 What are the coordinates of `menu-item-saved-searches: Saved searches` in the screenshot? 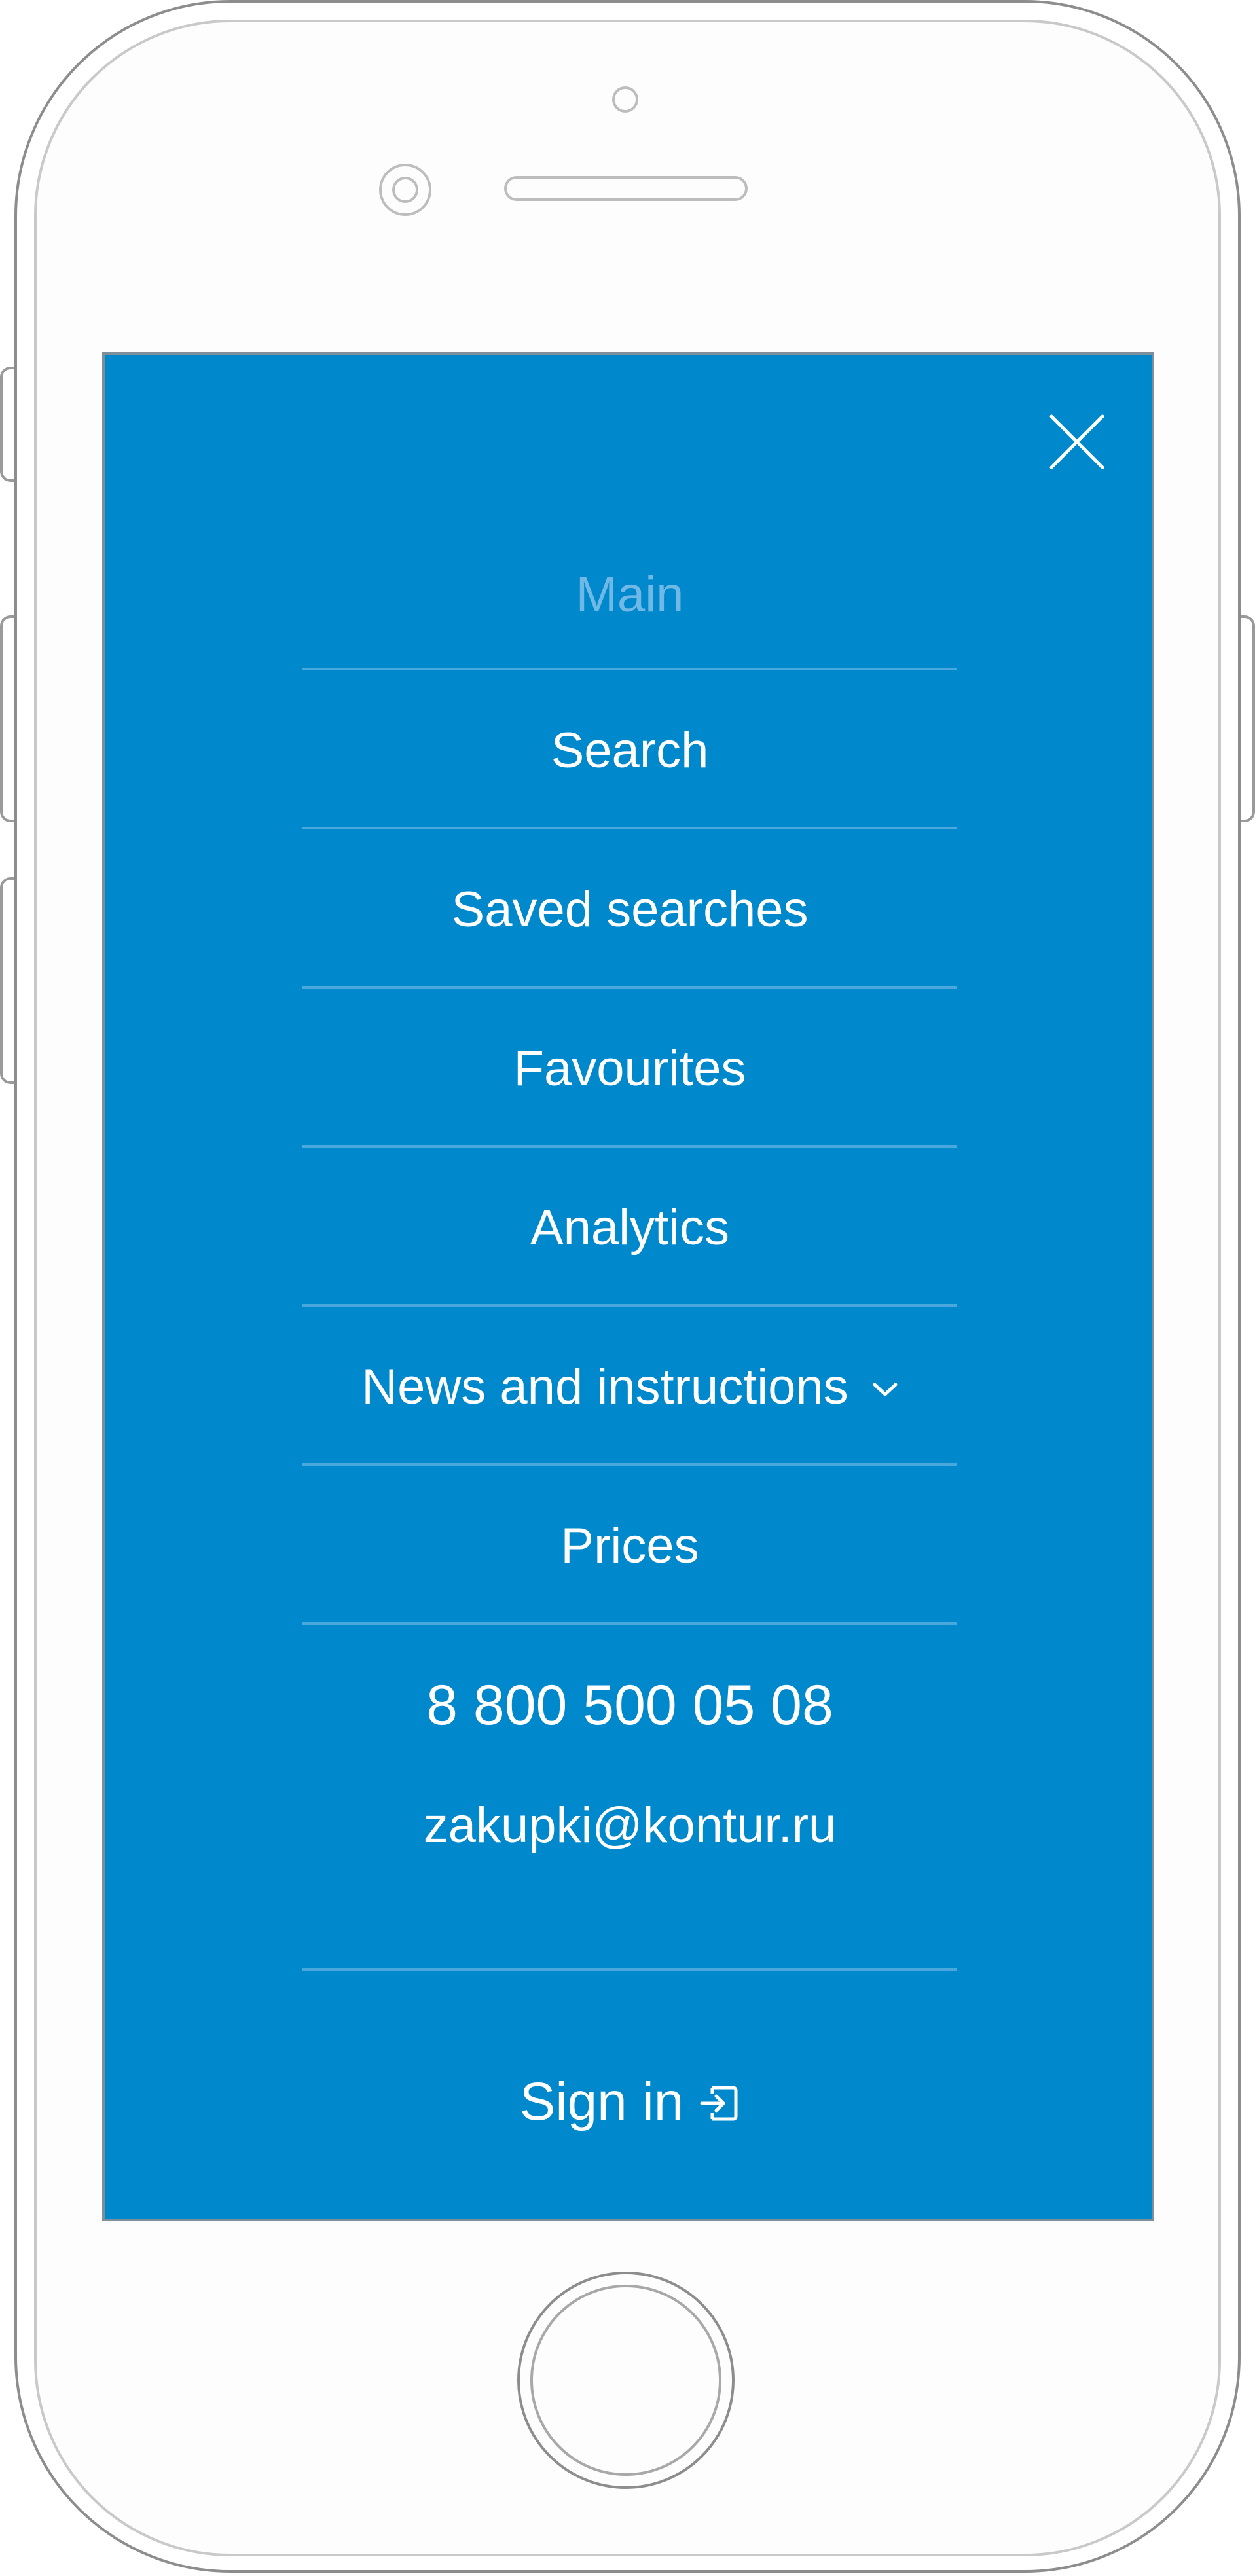 It's located at (629, 909).